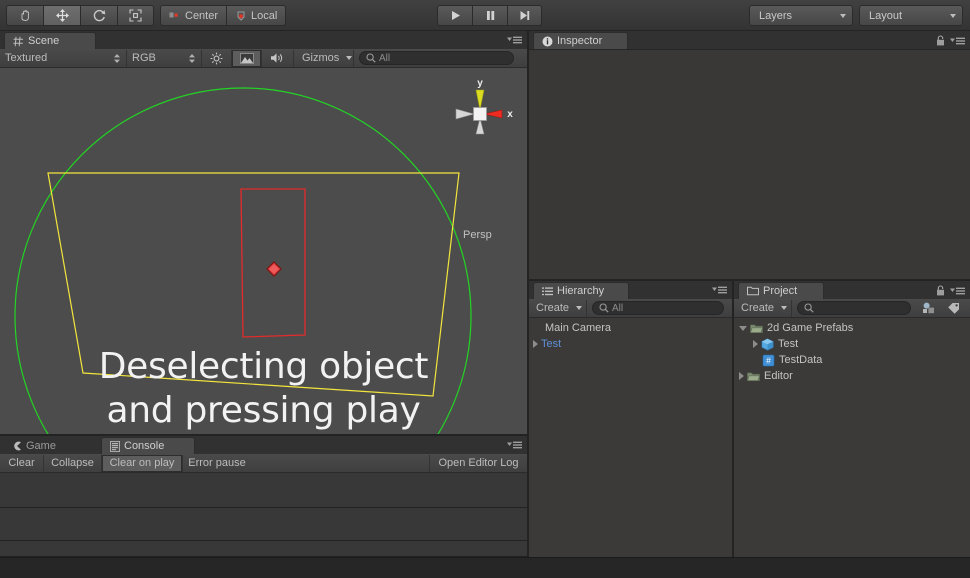  I want to click on pivot-controls-group: Center Local, so click(223, 15).